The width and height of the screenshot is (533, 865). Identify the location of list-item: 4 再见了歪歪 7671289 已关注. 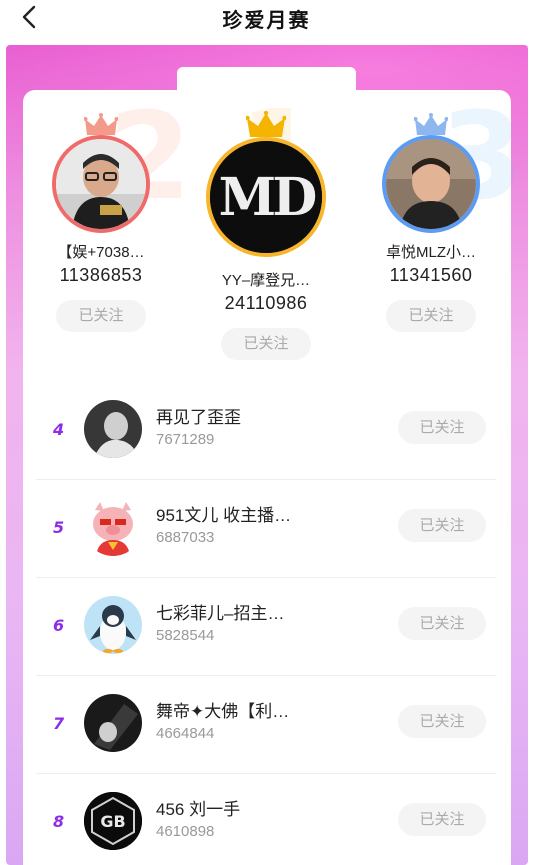
(266, 431).